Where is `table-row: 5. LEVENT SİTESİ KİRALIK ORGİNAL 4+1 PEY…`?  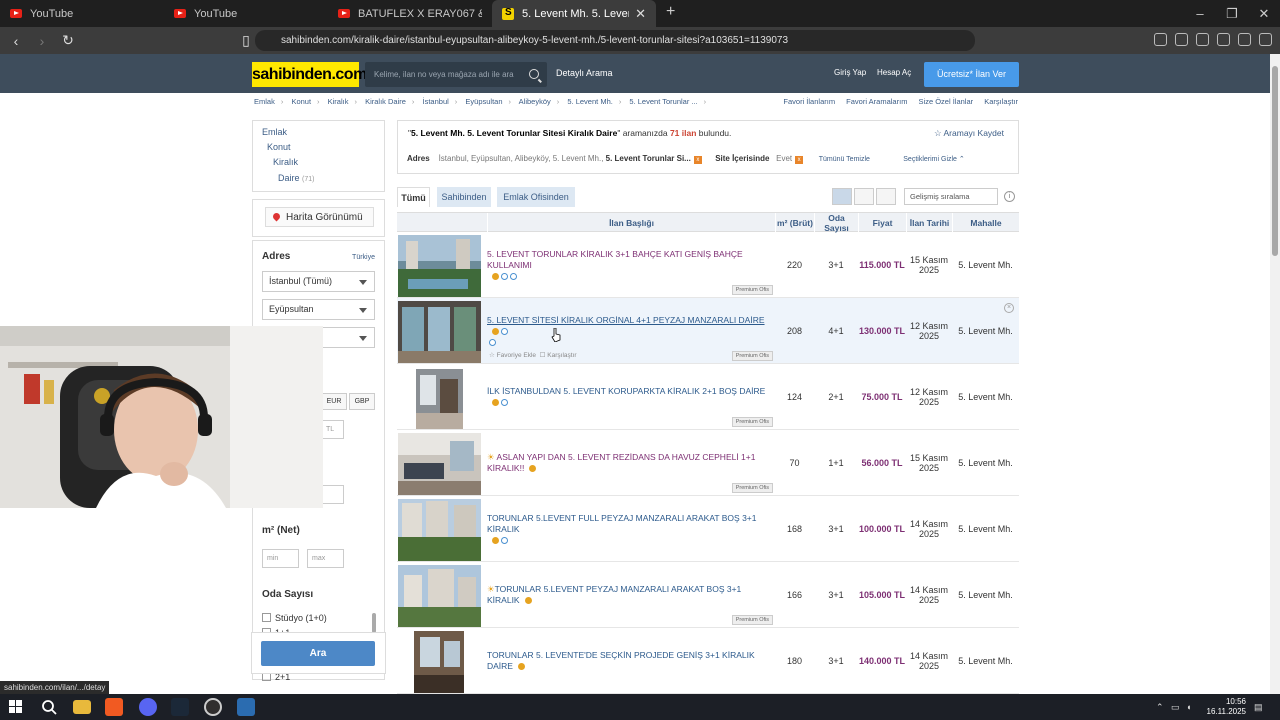
table-row: 5. LEVENT SİTESİ KİRALIK ORGİNAL 4+1 PEY… is located at coordinates (708, 331).